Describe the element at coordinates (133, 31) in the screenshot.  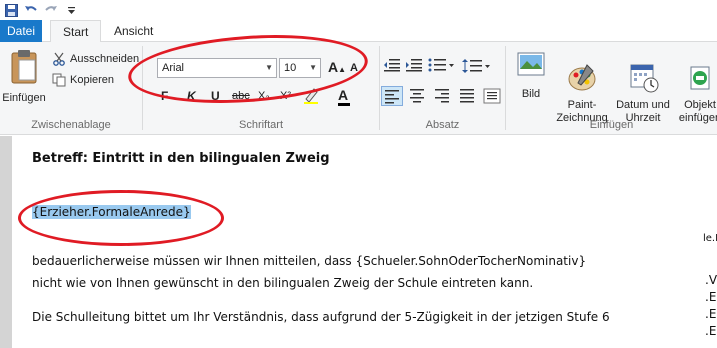
I see `tab-view: Ansicht` at that location.